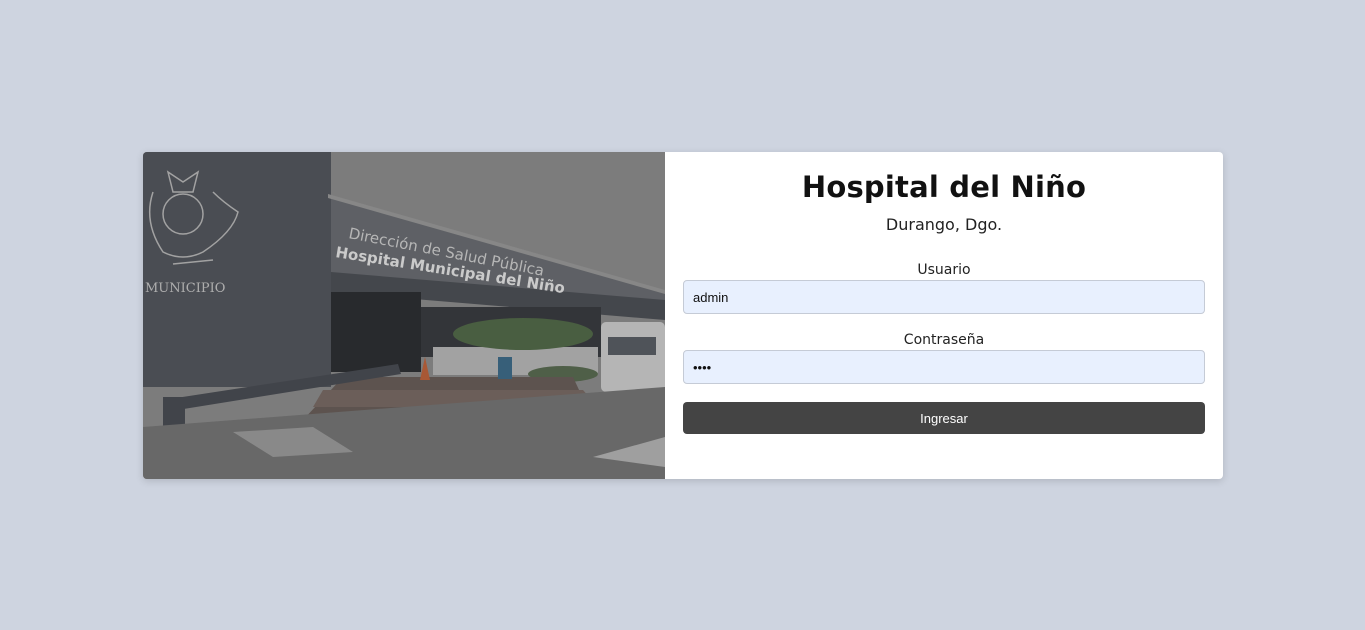 The image size is (1365, 630). What do you see at coordinates (944, 224) in the screenshot?
I see `location-subtitle: Durango, Dgo.` at bounding box center [944, 224].